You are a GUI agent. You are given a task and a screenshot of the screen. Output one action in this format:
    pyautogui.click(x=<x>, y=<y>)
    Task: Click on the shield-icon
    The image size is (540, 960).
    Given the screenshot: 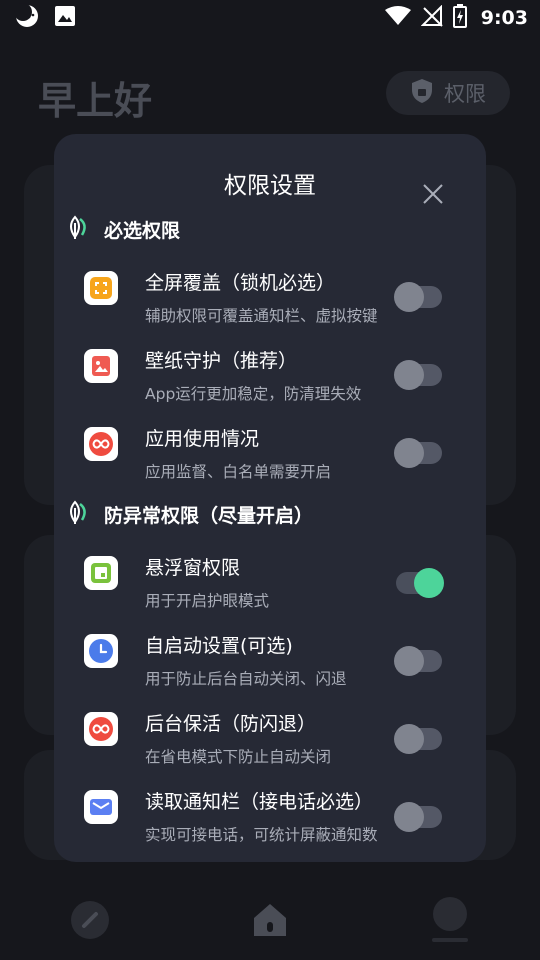 What is the action you would take?
    pyautogui.click(x=422, y=93)
    